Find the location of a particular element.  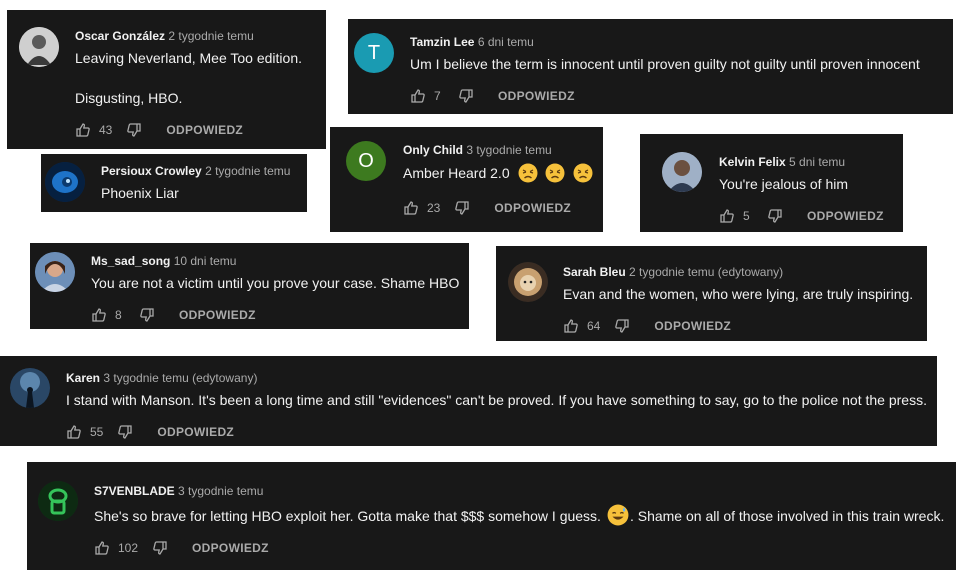

like-count: 43 is located at coordinates (106, 130).